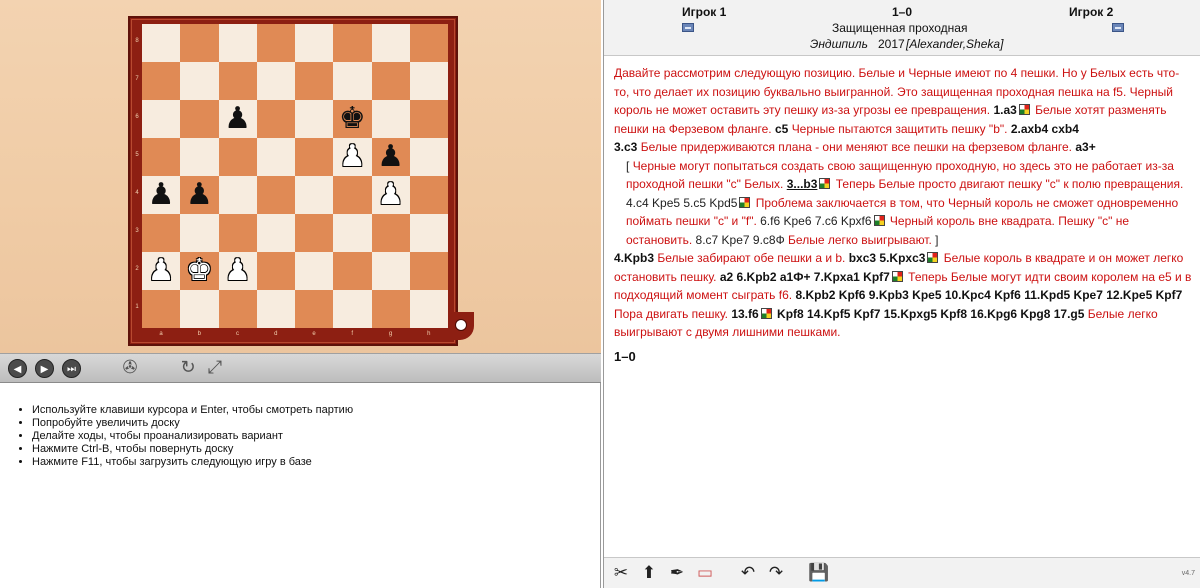 This screenshot has width=1200, height=588. I want to click on square-b2: ♚, so click(199, 271).